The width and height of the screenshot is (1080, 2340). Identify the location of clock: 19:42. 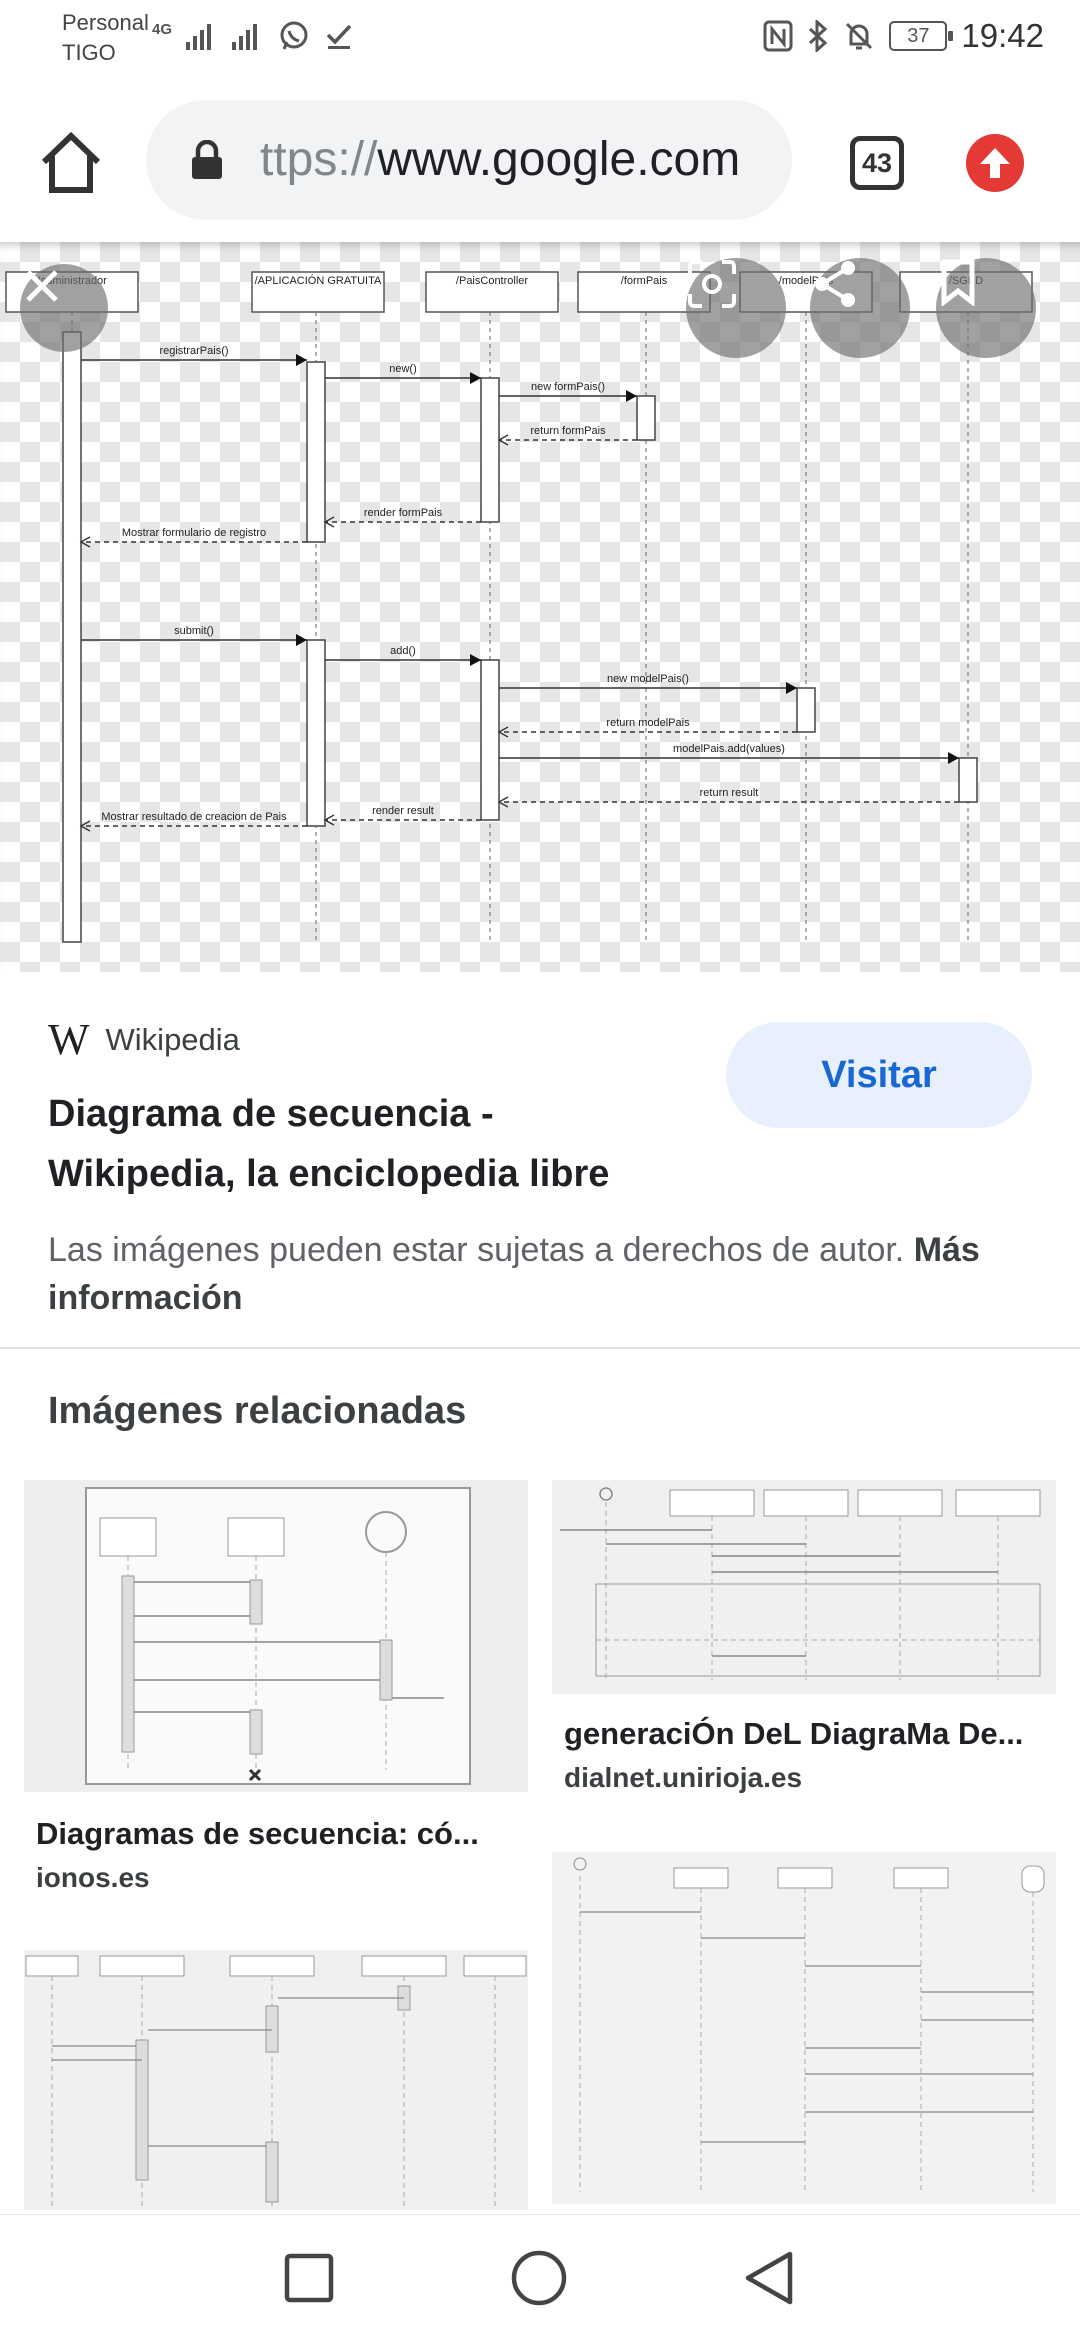
(1002, 35).